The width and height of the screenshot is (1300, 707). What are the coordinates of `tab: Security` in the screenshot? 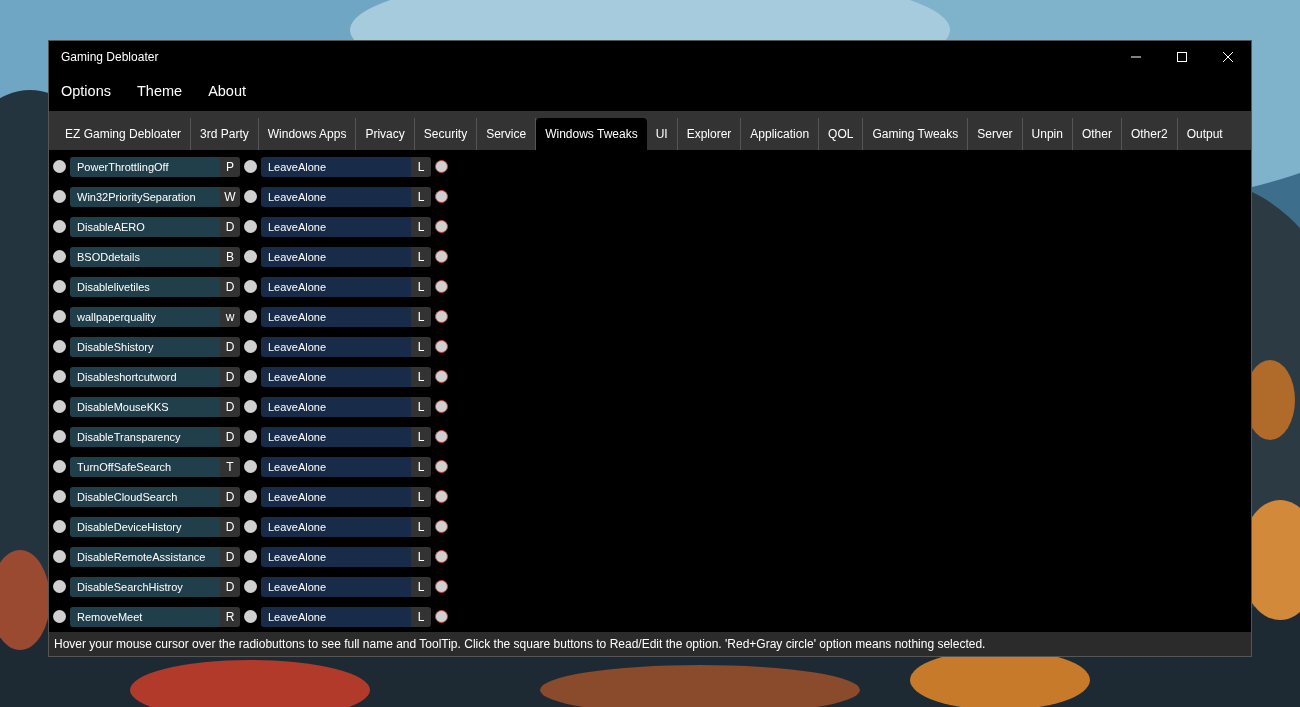 It's located at (446, 133).